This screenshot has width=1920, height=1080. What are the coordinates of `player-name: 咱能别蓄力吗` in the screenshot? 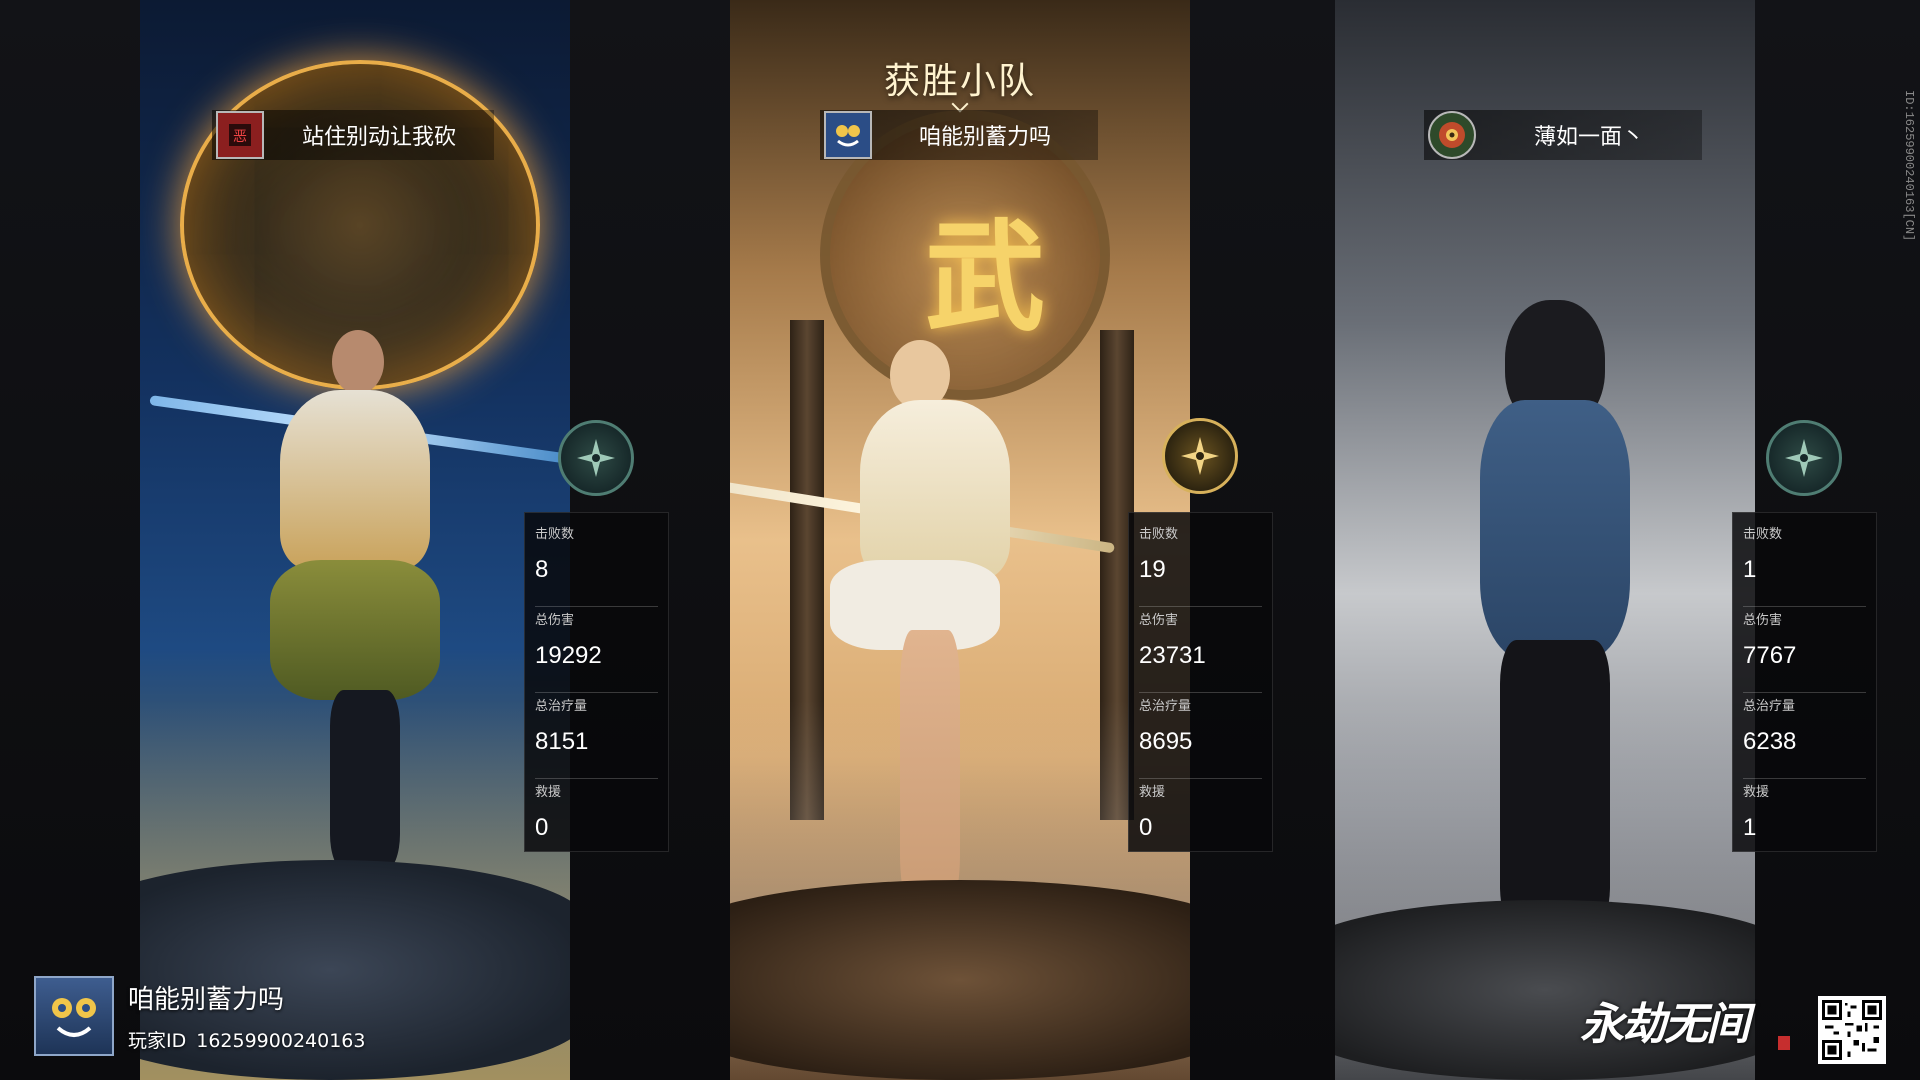 It's located at (206, 1000).